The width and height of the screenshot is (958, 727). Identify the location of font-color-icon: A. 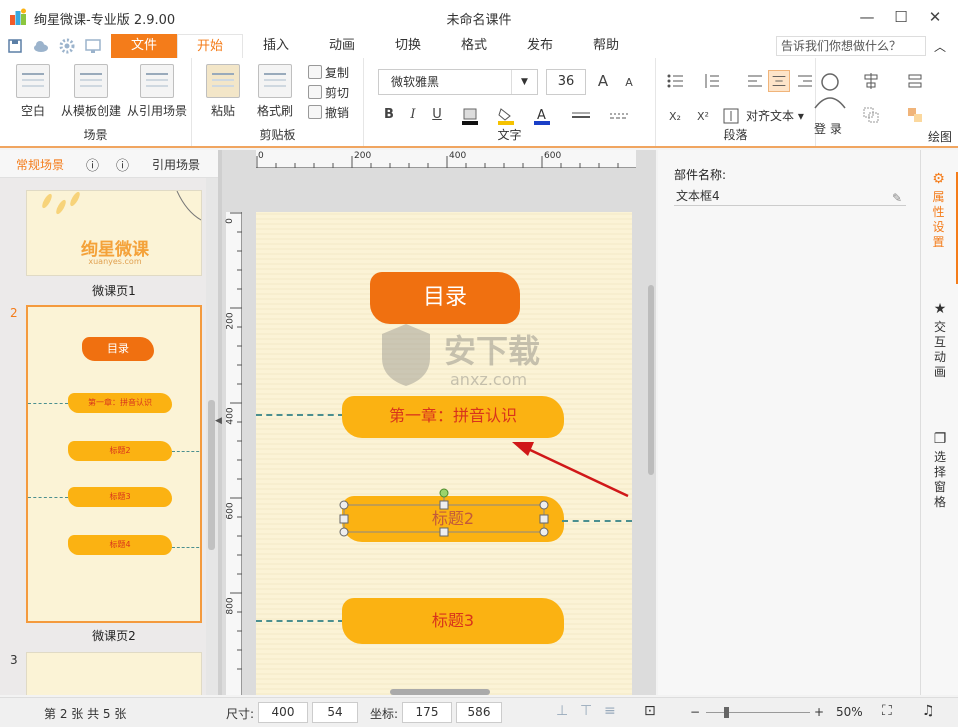
(542, 116).